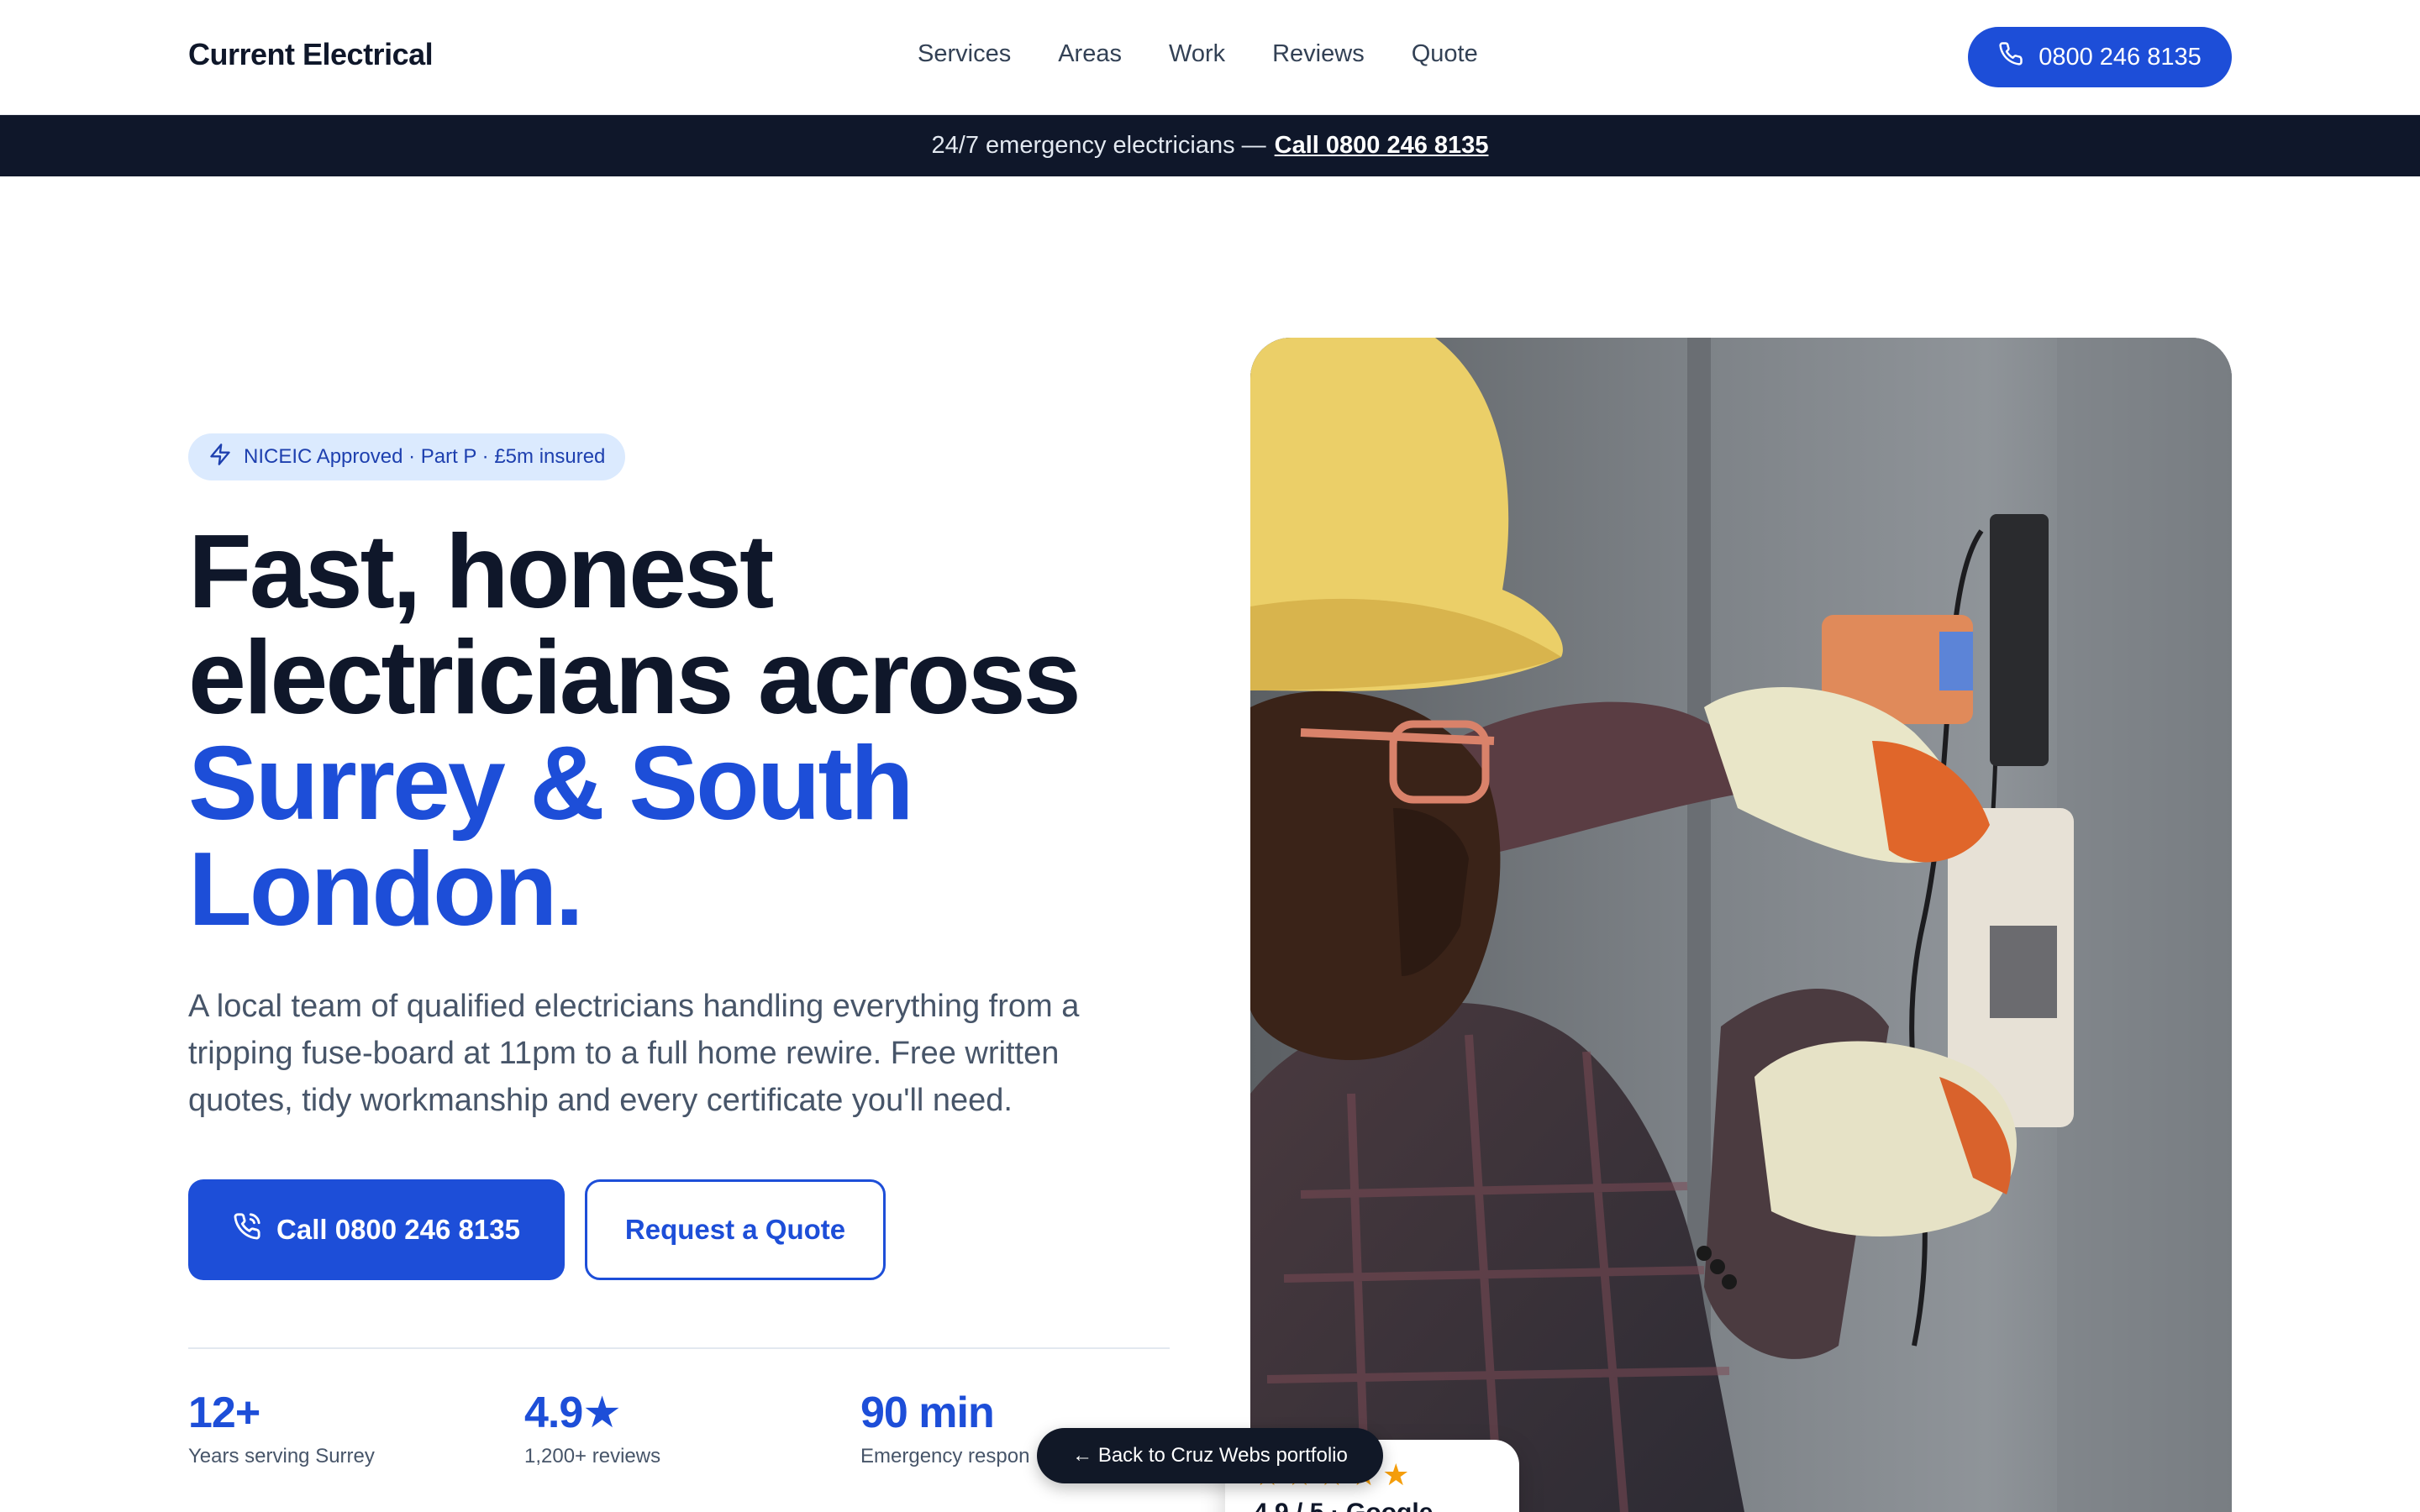  Describe the element at coordinates (2010, 57) in the screenshot. I see `phone-icon` at that location.